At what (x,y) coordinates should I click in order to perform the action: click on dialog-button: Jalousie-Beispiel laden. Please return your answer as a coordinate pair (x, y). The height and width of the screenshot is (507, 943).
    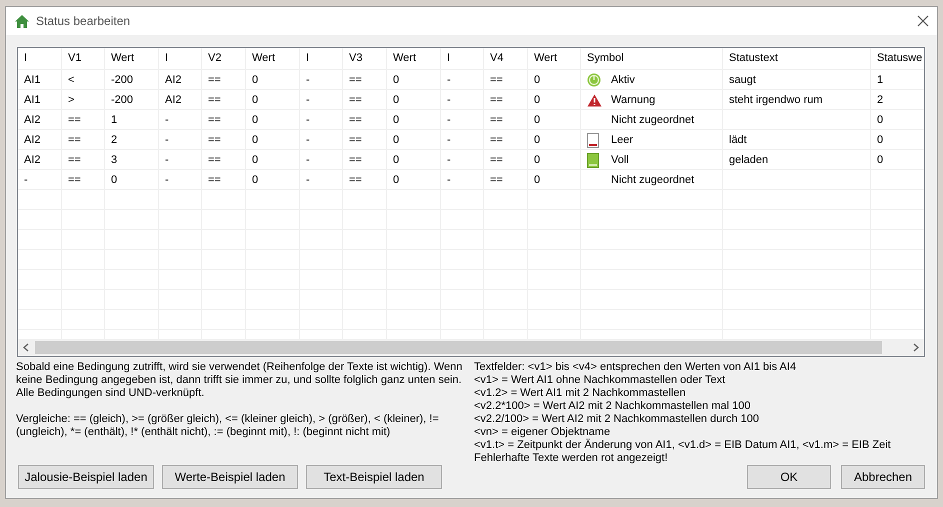
    Looking at the image, I should click on (86, 477).